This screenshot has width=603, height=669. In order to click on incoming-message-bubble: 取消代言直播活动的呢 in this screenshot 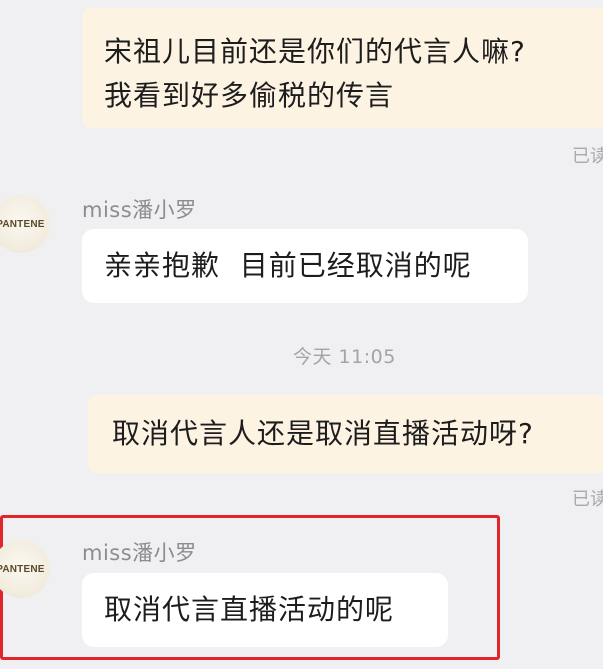, I will do `click(265, 610)`.